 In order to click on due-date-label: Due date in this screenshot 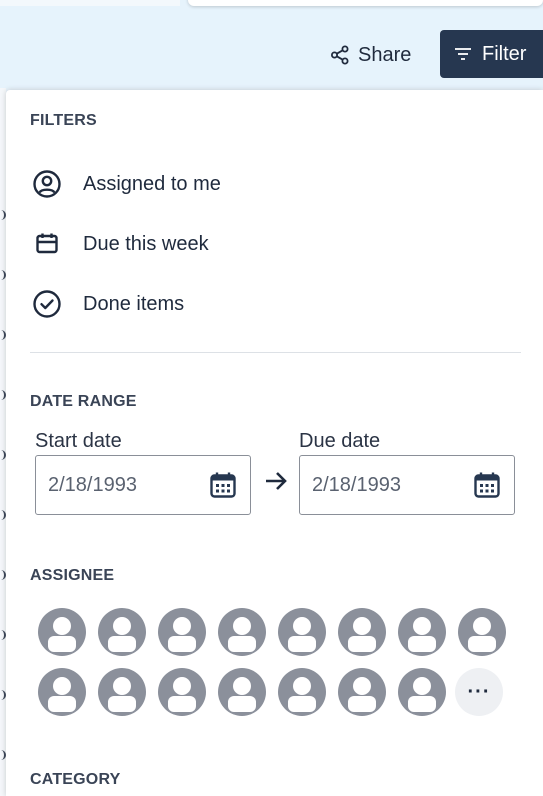, I will do `click(340, 441)`.